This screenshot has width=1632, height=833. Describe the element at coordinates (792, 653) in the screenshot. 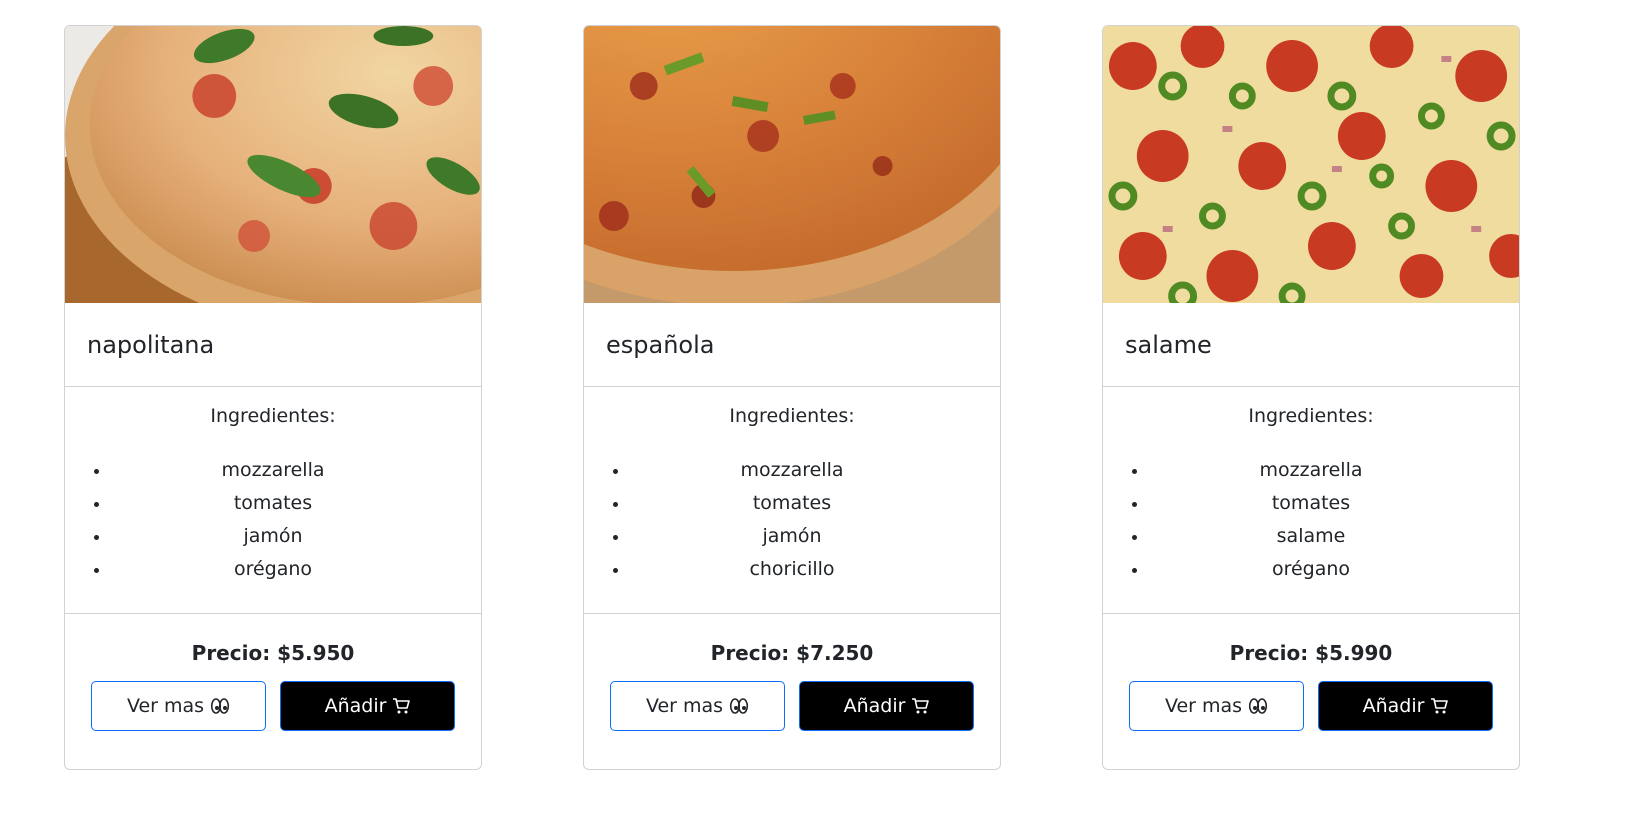

I see `price-label: Precio: $7.250` at that location.